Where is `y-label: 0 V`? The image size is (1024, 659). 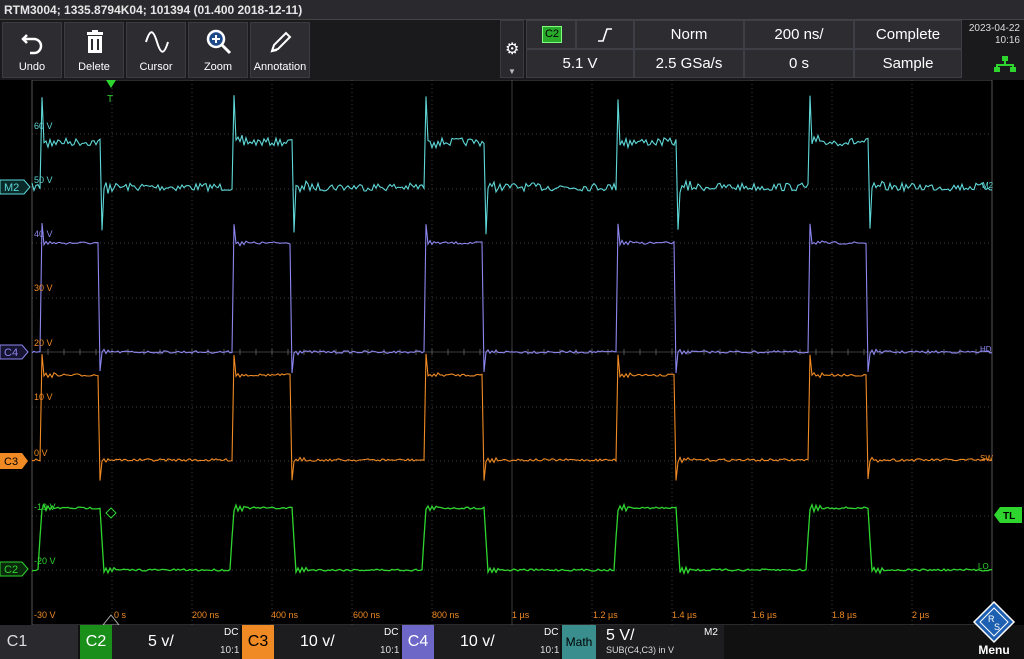 y-label: 0 V is located at coordinates (41, 453).